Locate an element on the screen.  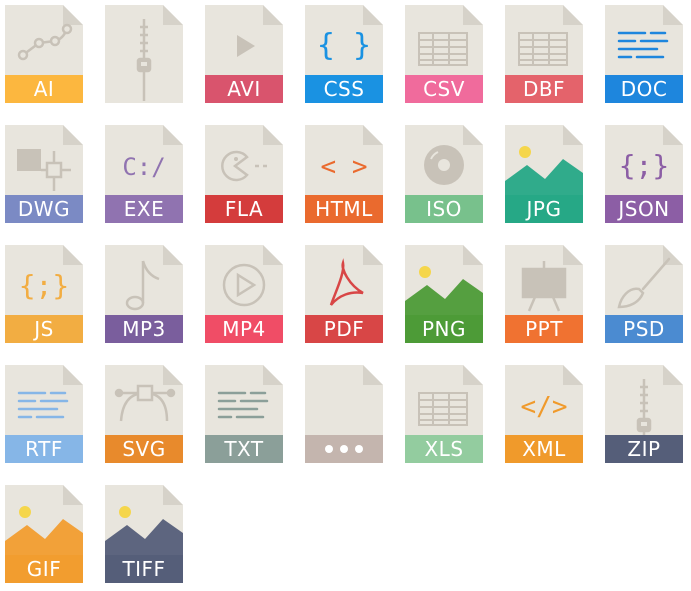
ellipsis-icon is located at coordinates (344, 414).